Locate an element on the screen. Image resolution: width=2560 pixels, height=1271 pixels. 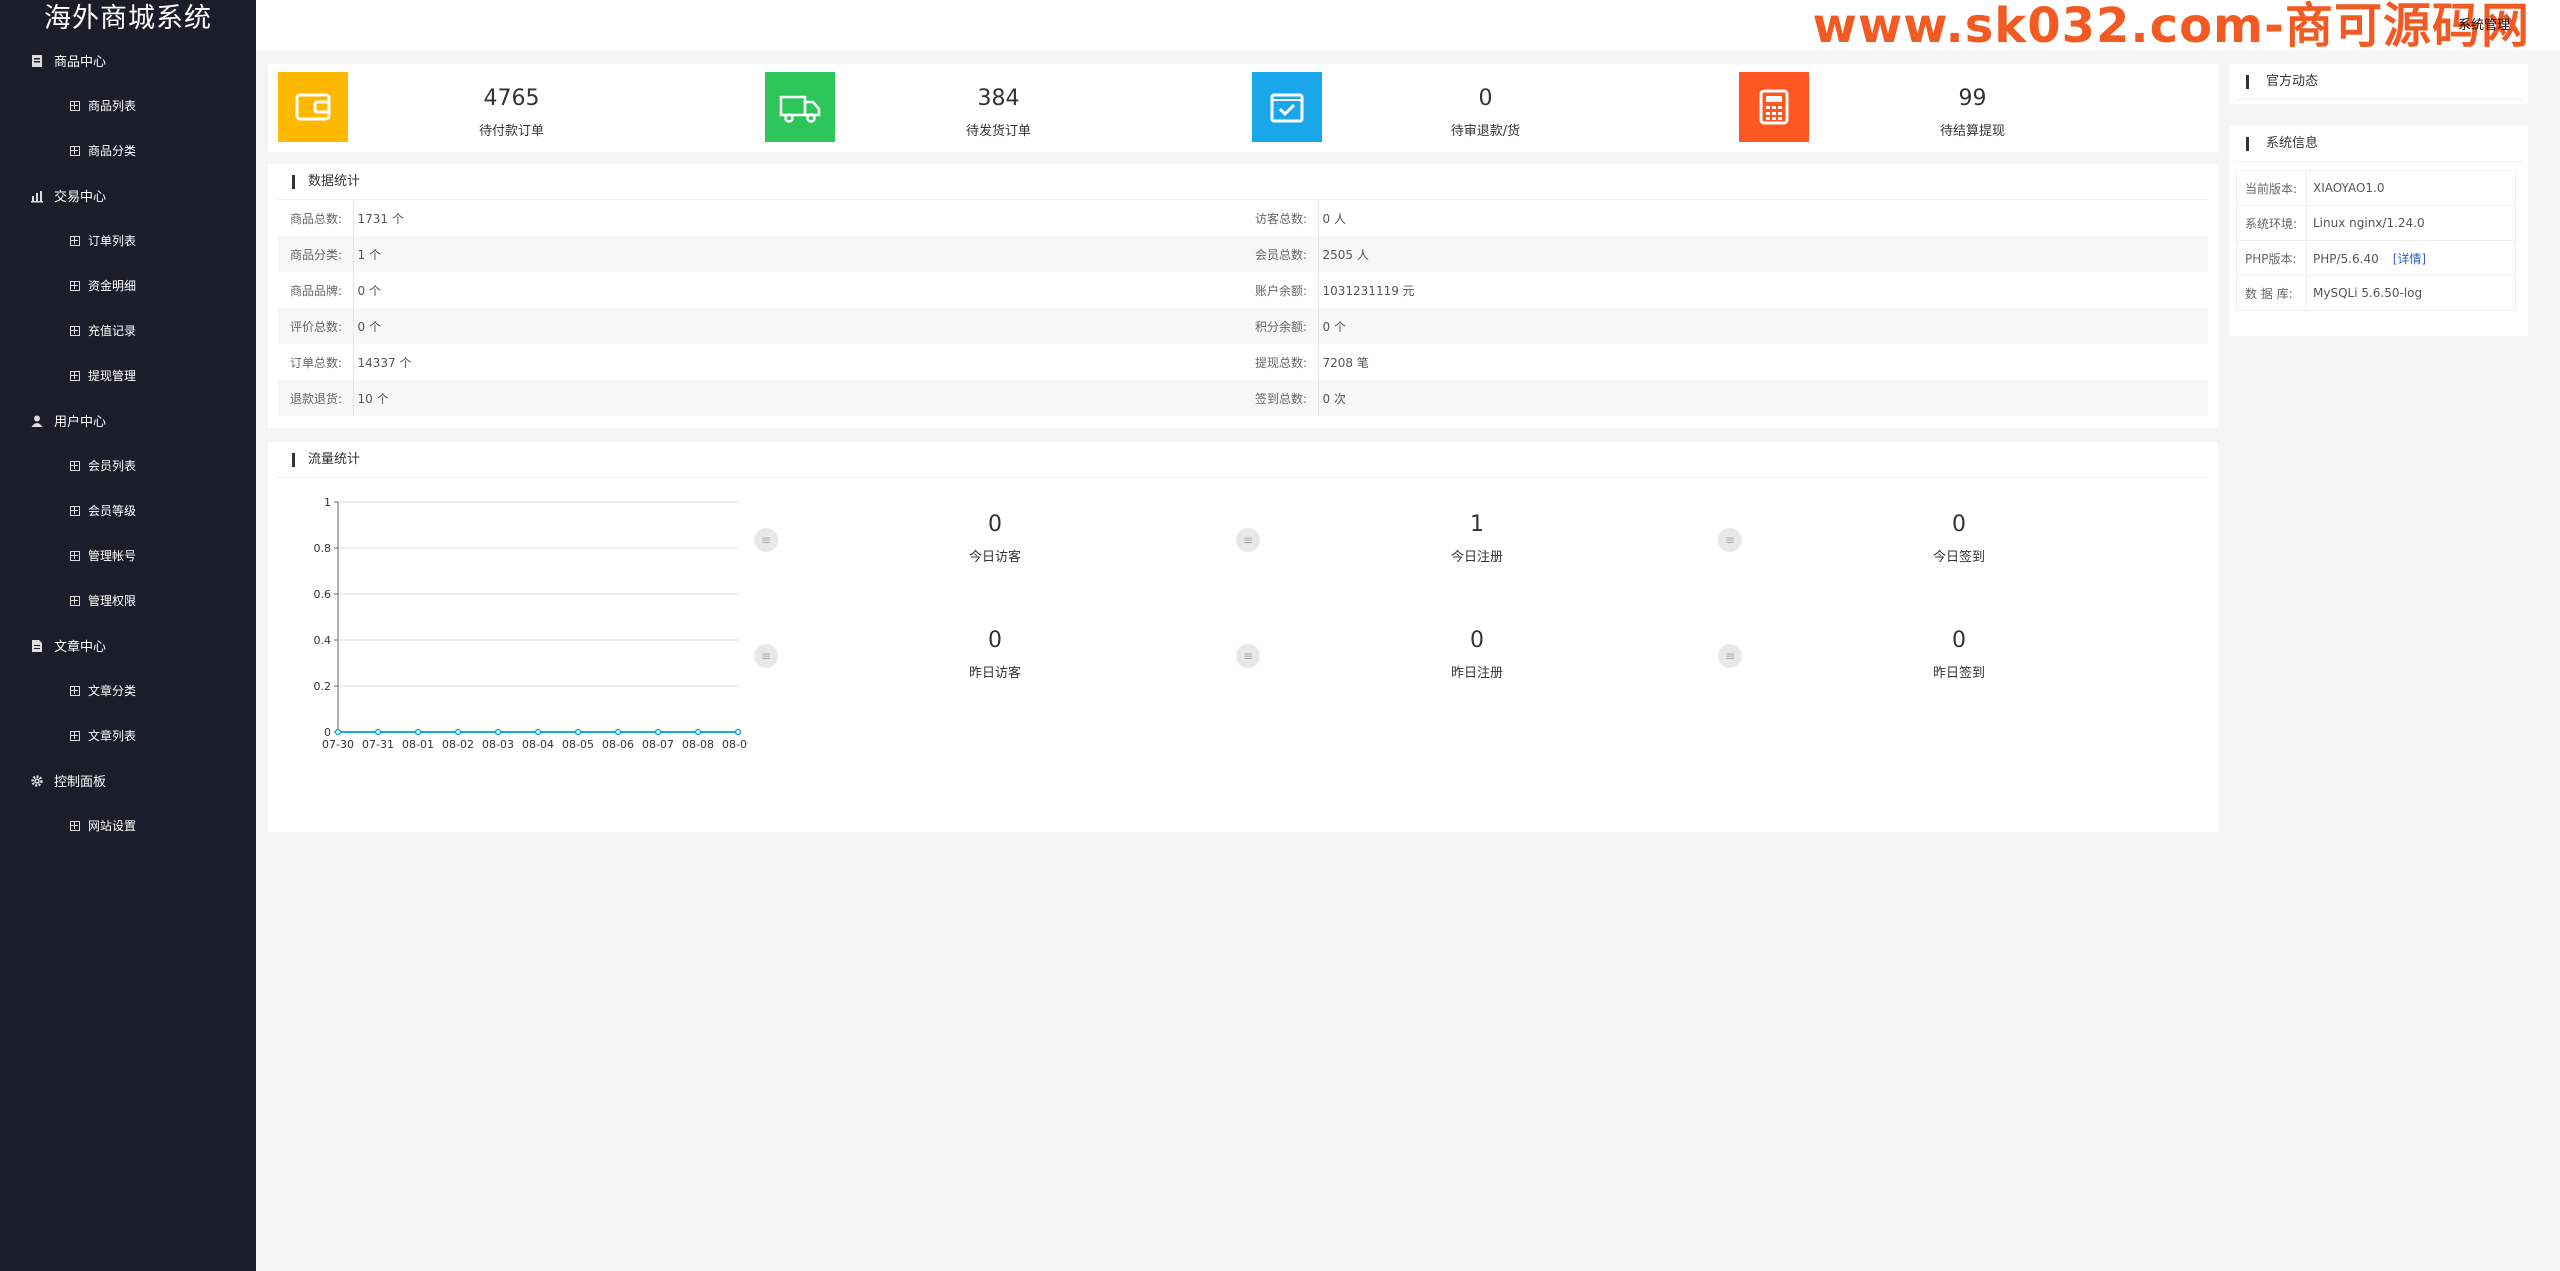
sidebar-item-2-1: 会员等级 is located at coordinates (128, 510).